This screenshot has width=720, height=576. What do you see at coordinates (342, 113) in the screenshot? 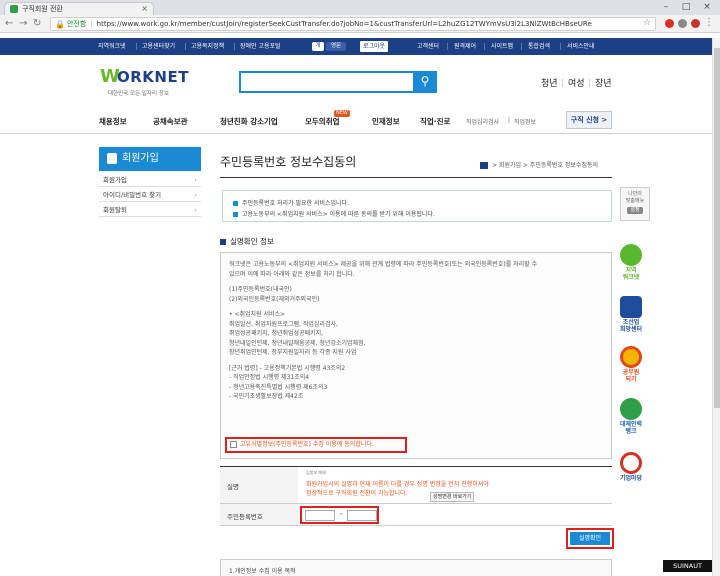
I see `new-badge: NEW` at bounding box center [342, 113].